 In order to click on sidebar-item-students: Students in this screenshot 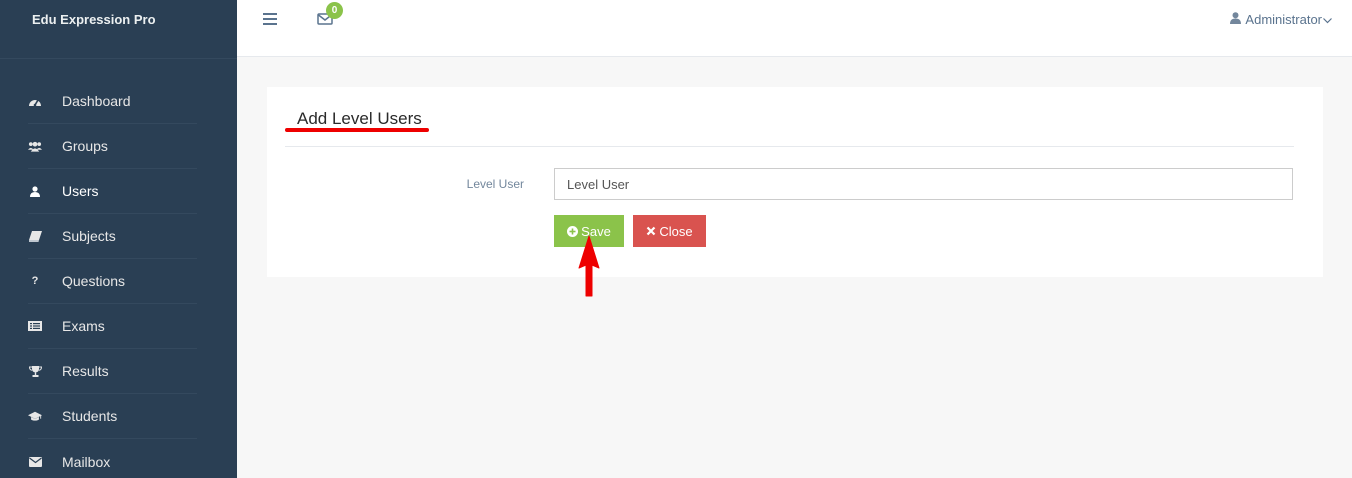, I will do `click(112, 416)`.